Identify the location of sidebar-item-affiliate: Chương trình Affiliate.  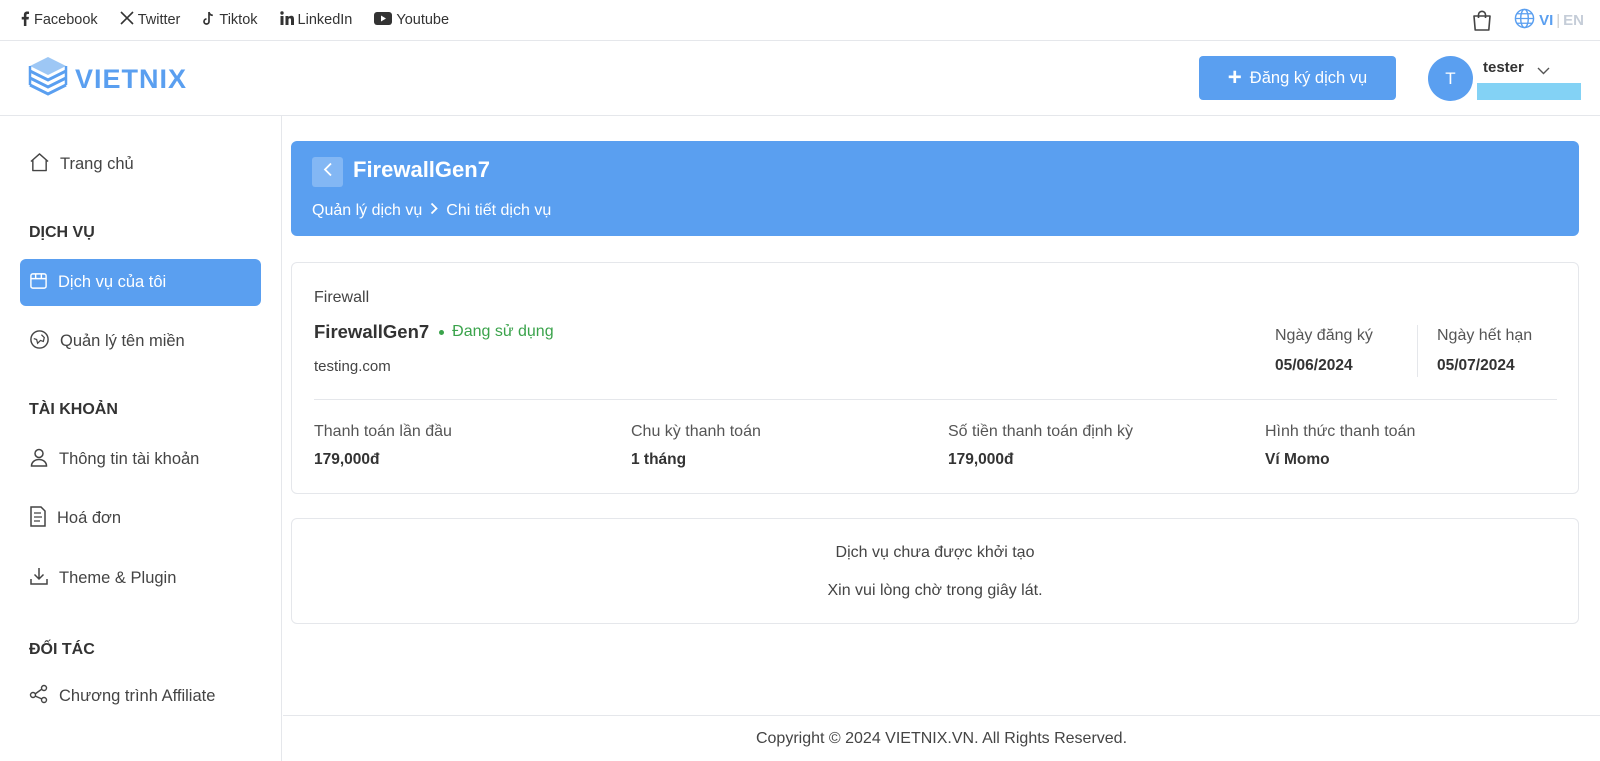
(140, 696).